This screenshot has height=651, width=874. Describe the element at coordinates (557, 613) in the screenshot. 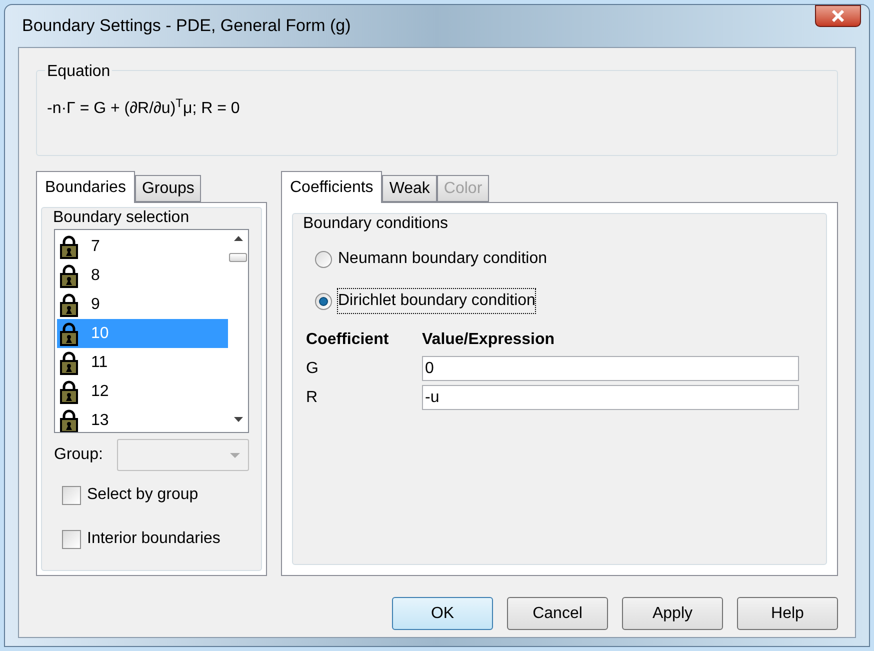

I see `dialog-button: Cancel` at that location.